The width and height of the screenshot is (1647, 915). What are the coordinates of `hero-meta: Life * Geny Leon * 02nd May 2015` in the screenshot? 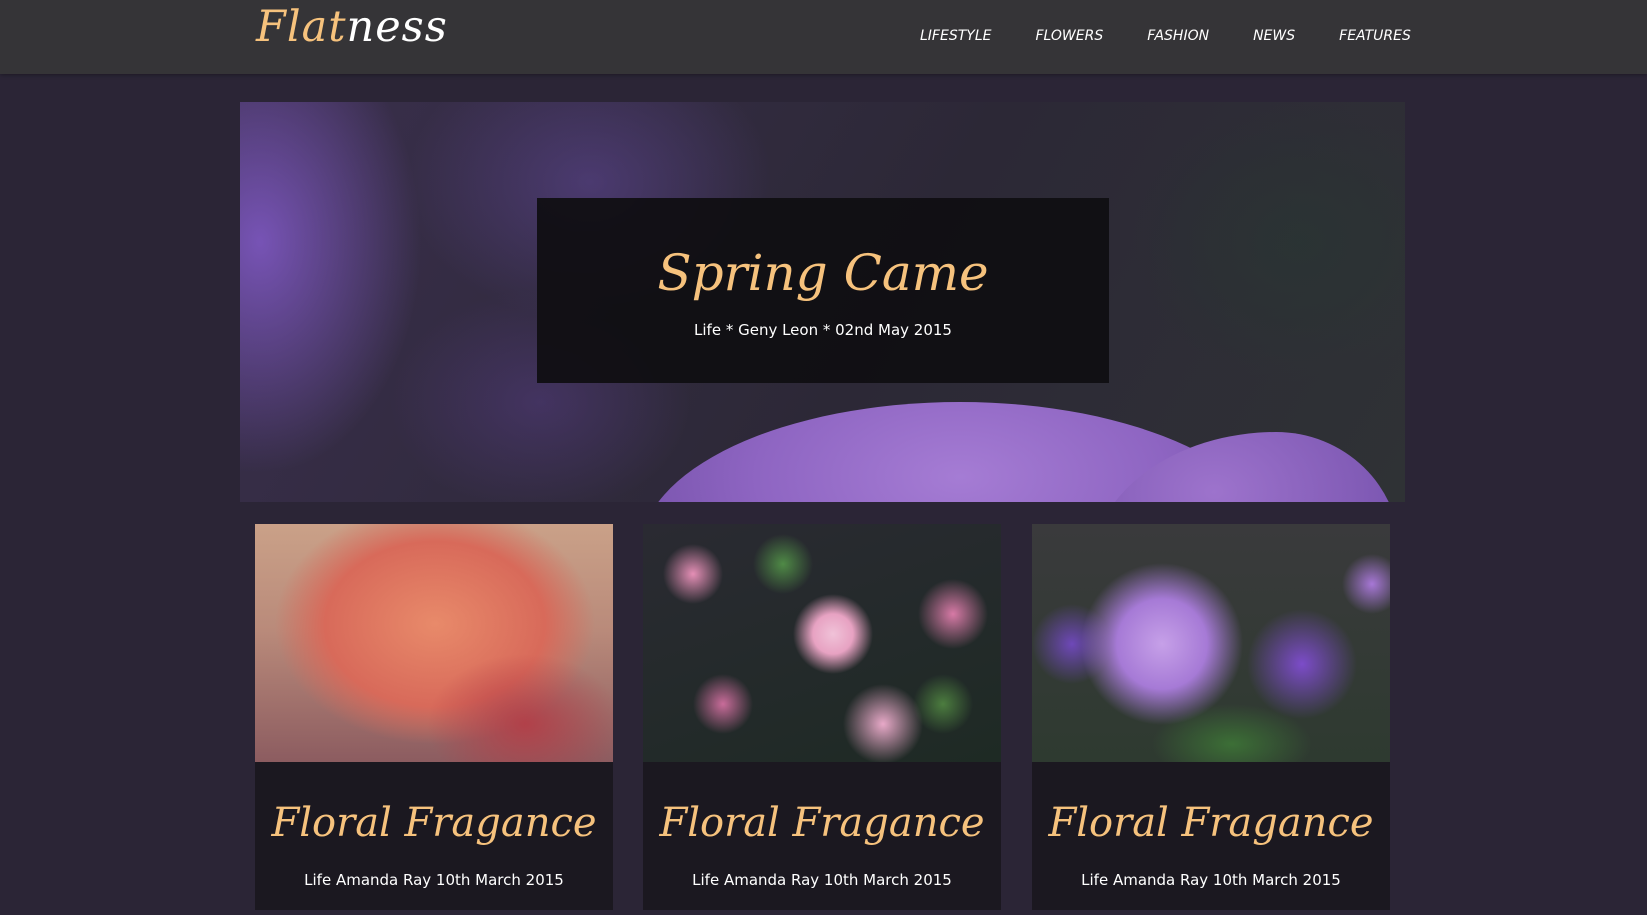 It's located at (823, 330).